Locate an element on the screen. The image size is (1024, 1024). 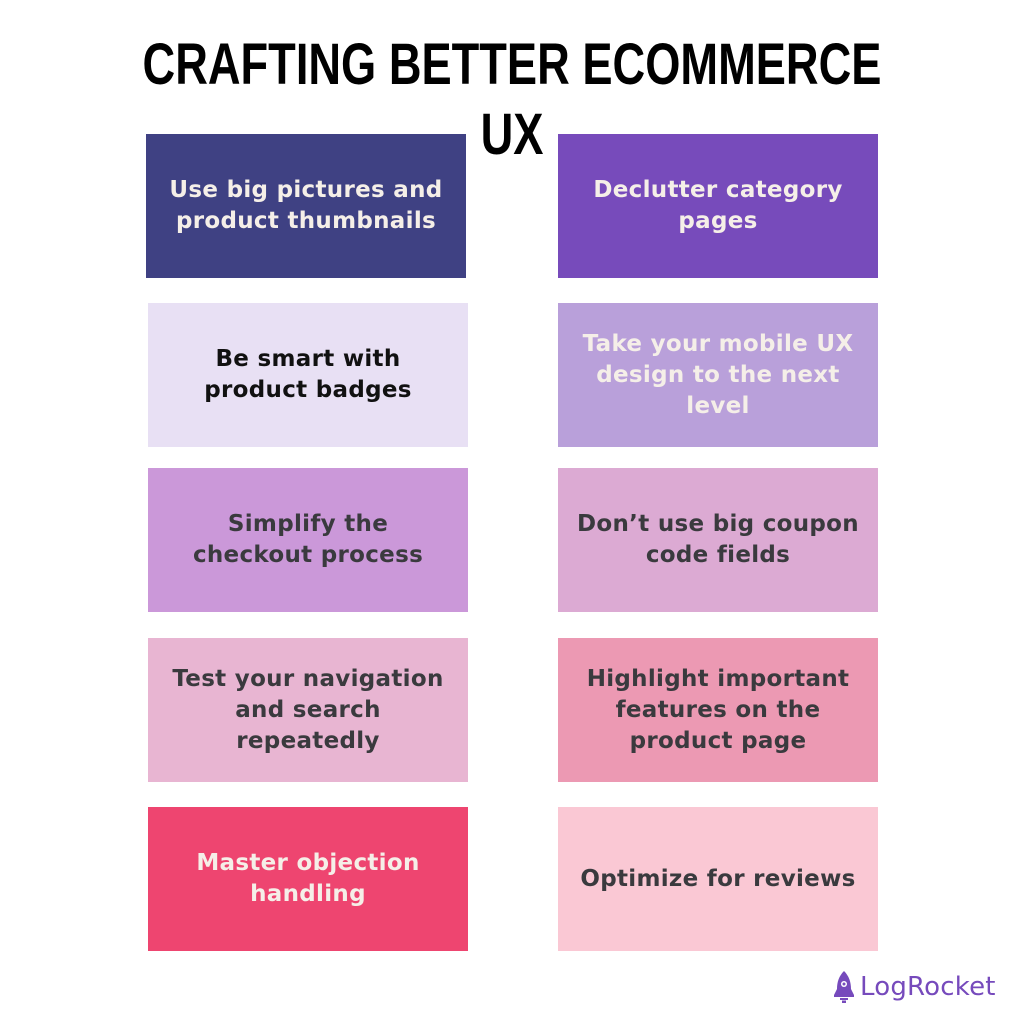
tip-card: Use big pictures and product thumbnails is located at coordinates (306, 206).